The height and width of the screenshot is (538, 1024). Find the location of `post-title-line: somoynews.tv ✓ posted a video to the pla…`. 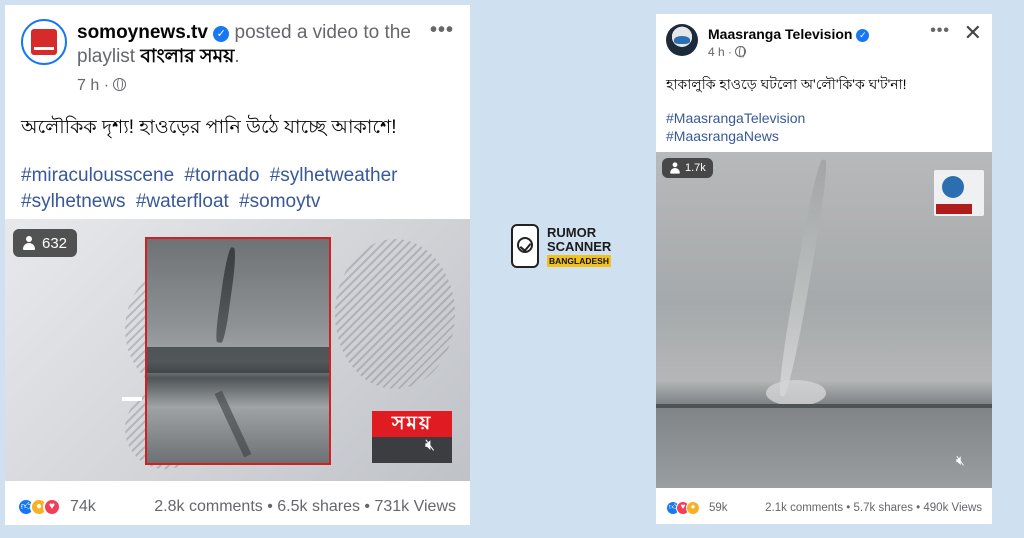

post-title-line: somoynews.tv ✓ posted a video to the pla… is located at coordinates (244, 44).